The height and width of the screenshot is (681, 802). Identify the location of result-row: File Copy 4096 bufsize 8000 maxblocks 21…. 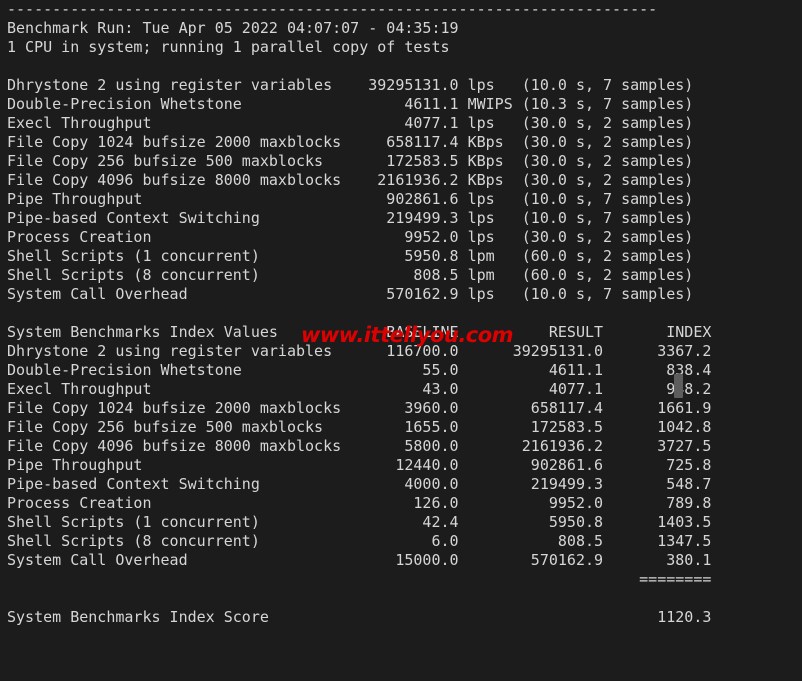
(350, 180).